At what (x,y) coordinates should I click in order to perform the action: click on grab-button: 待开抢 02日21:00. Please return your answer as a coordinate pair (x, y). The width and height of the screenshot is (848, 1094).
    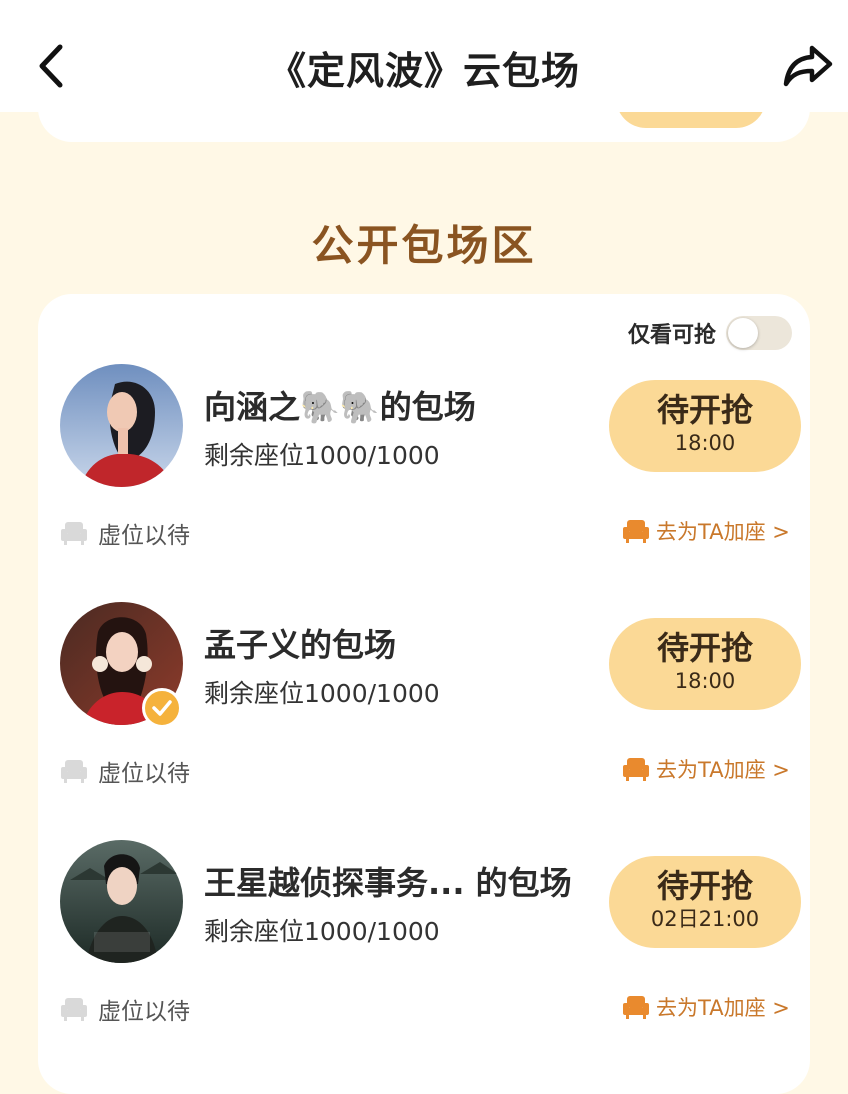
    Looking at the image, I should click on (705, 902).